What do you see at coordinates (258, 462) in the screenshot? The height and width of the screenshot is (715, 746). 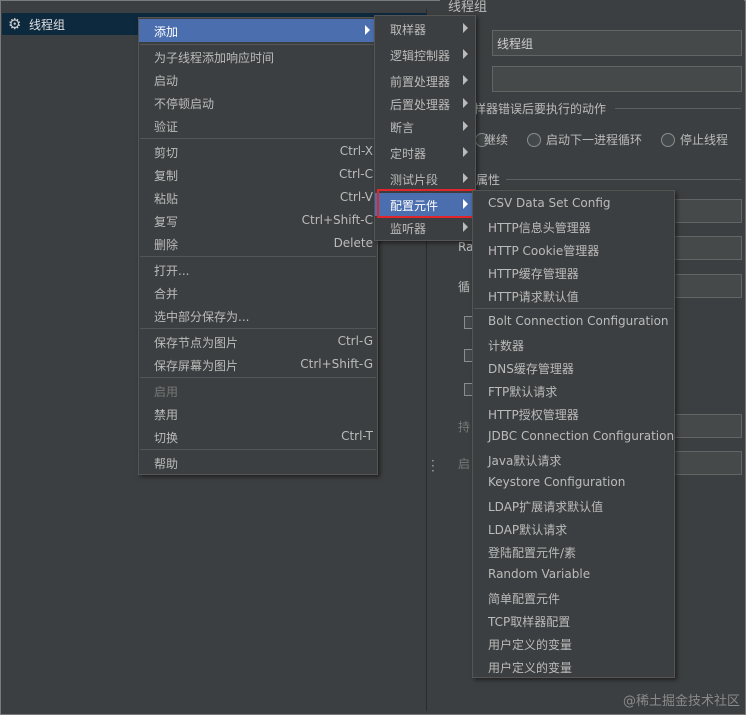 I see `menu-item-help: 帮助` at bounding box center [258, 462].